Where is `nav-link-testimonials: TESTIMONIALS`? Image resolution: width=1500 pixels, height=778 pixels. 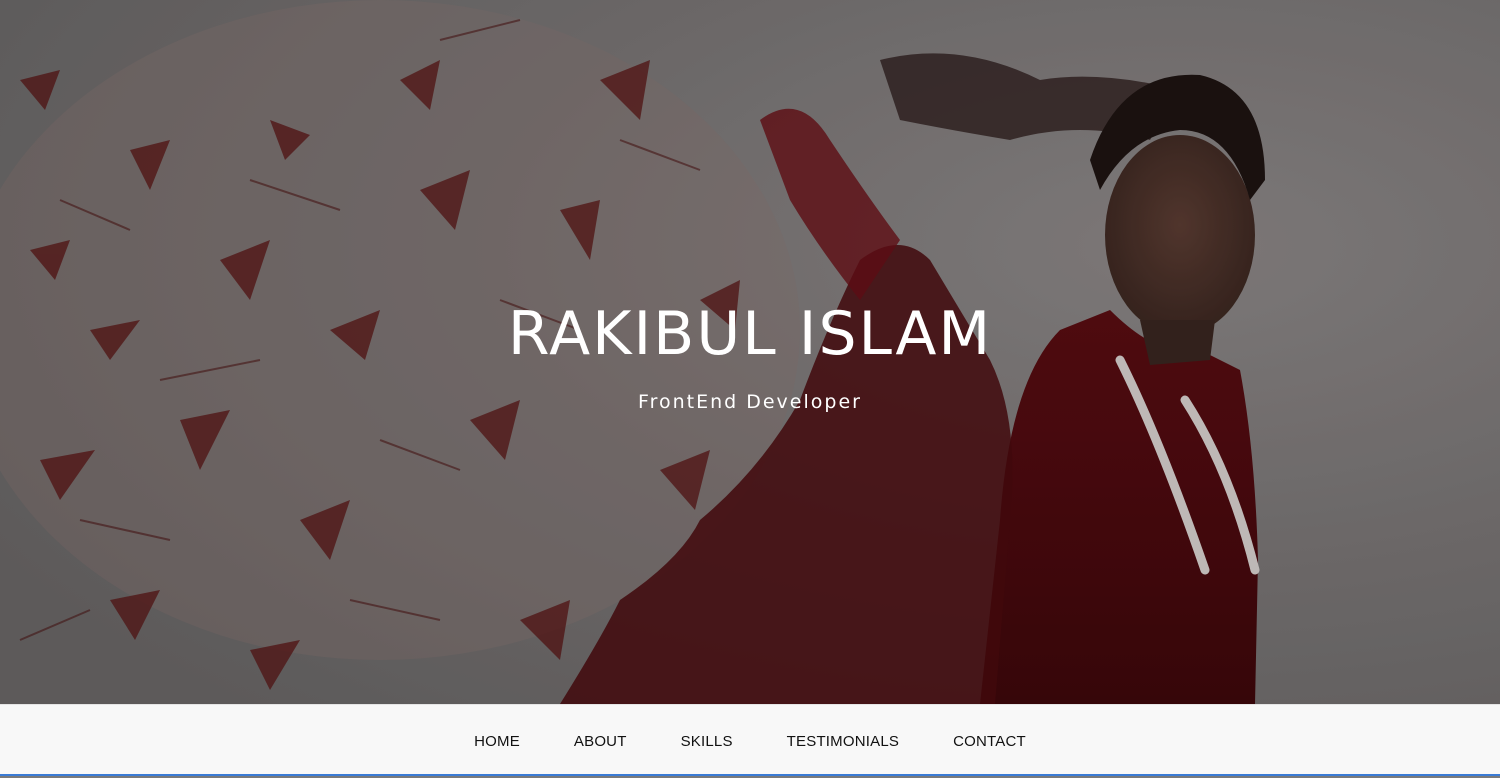 nav-link-testimonials: TESTIMONIALS is located at coordinates (843, 741).